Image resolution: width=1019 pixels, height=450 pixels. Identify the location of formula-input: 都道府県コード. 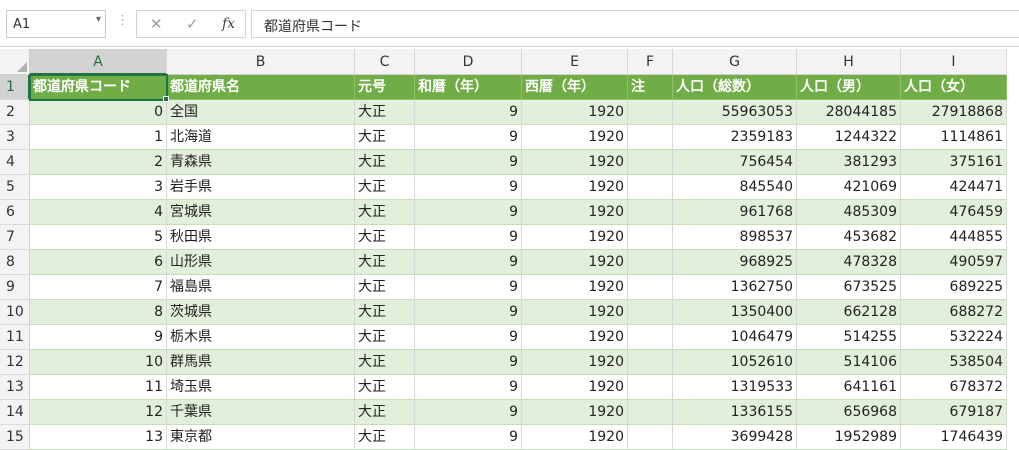
(635, 24).